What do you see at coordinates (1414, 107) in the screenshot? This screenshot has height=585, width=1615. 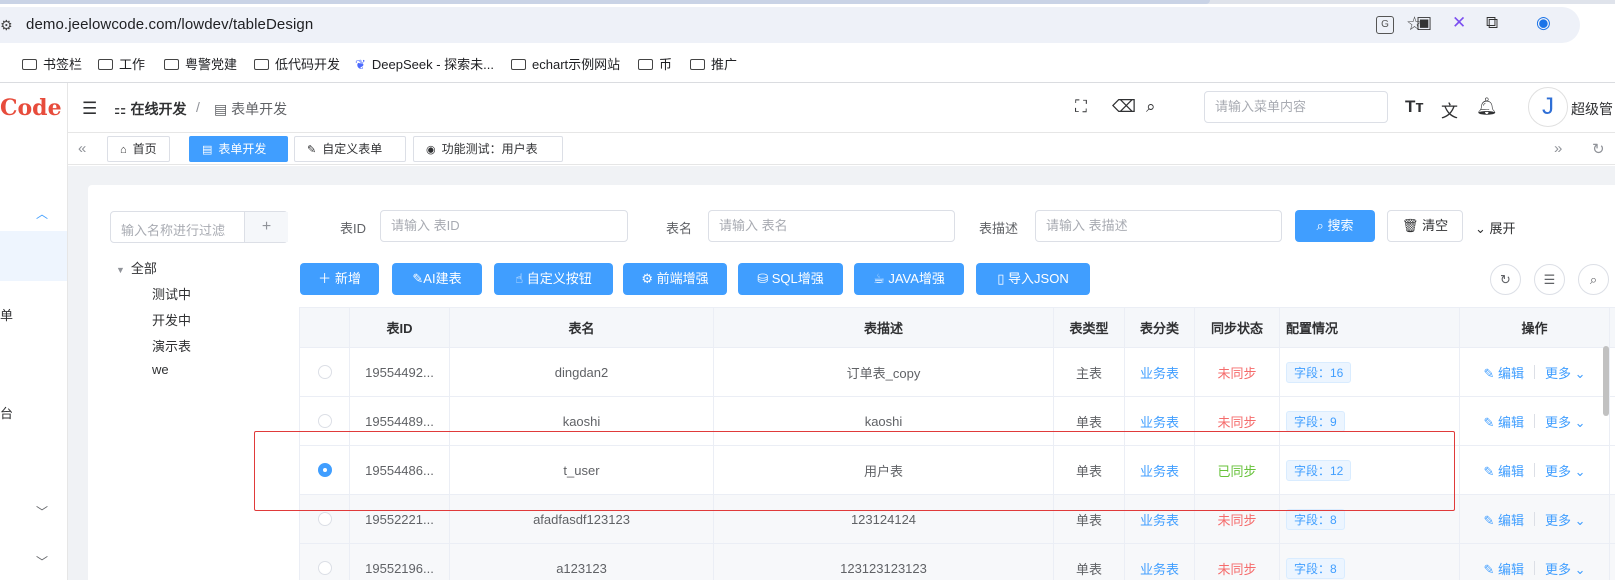 I see `font-size-icon: Tт` at bounding box center [1414, 107].